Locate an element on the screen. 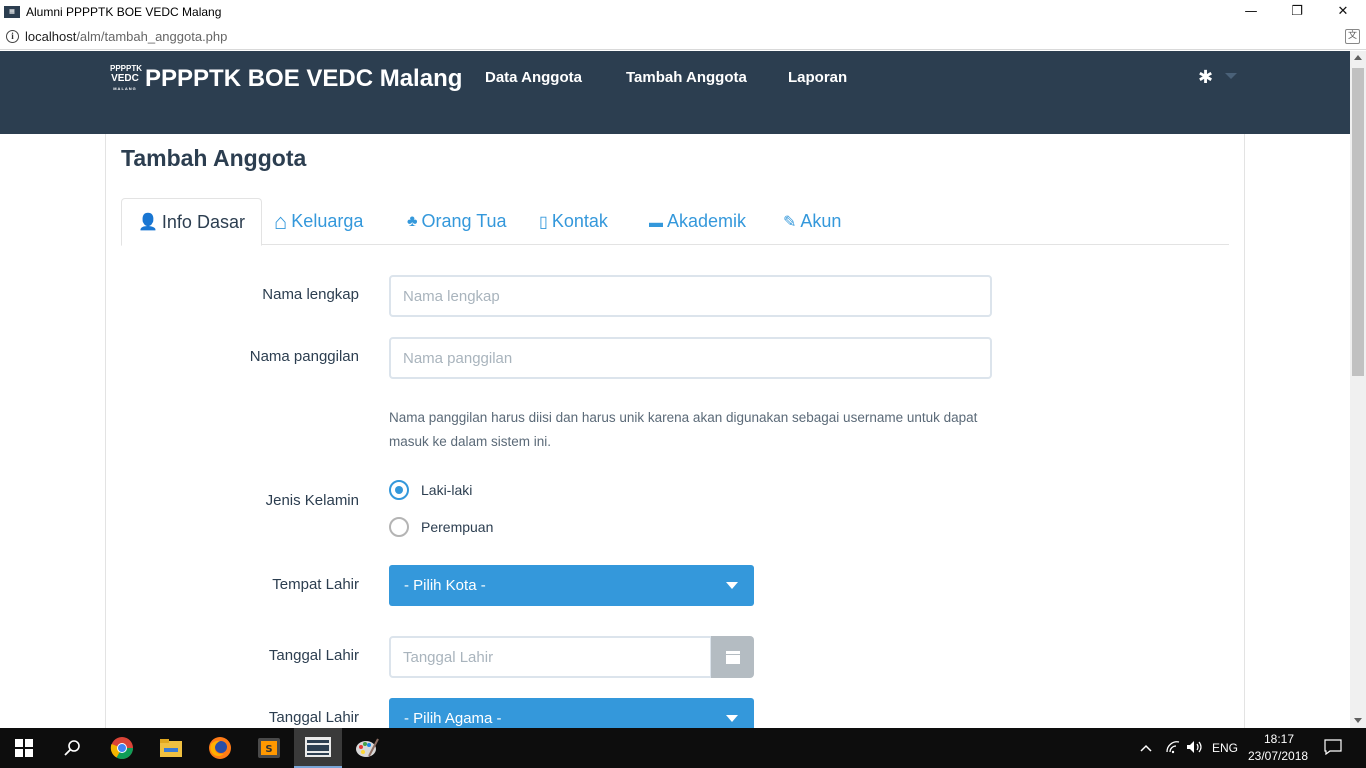 The height and width of the screenshot is (768, 1366). radio-perempuan-control is located at coordinates (399, 527).